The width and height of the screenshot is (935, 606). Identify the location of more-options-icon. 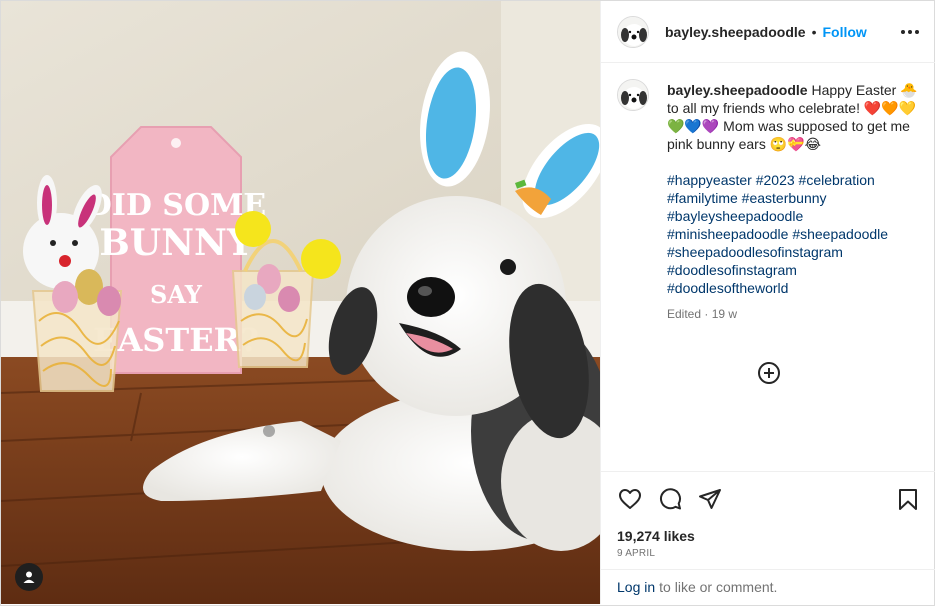
(910, 32).